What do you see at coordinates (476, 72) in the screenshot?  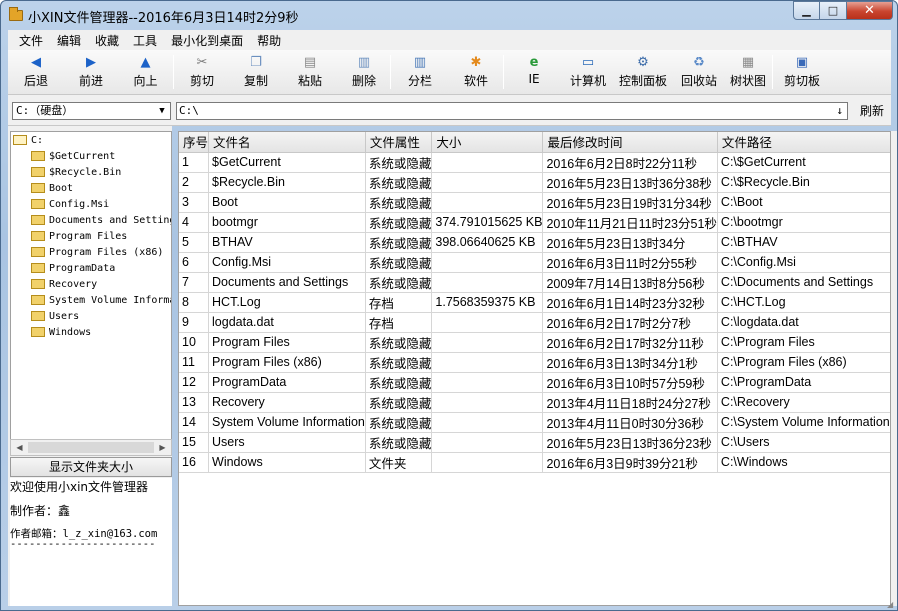 I see `software-button: ✱ 软件` at bounding box center [476, 72].